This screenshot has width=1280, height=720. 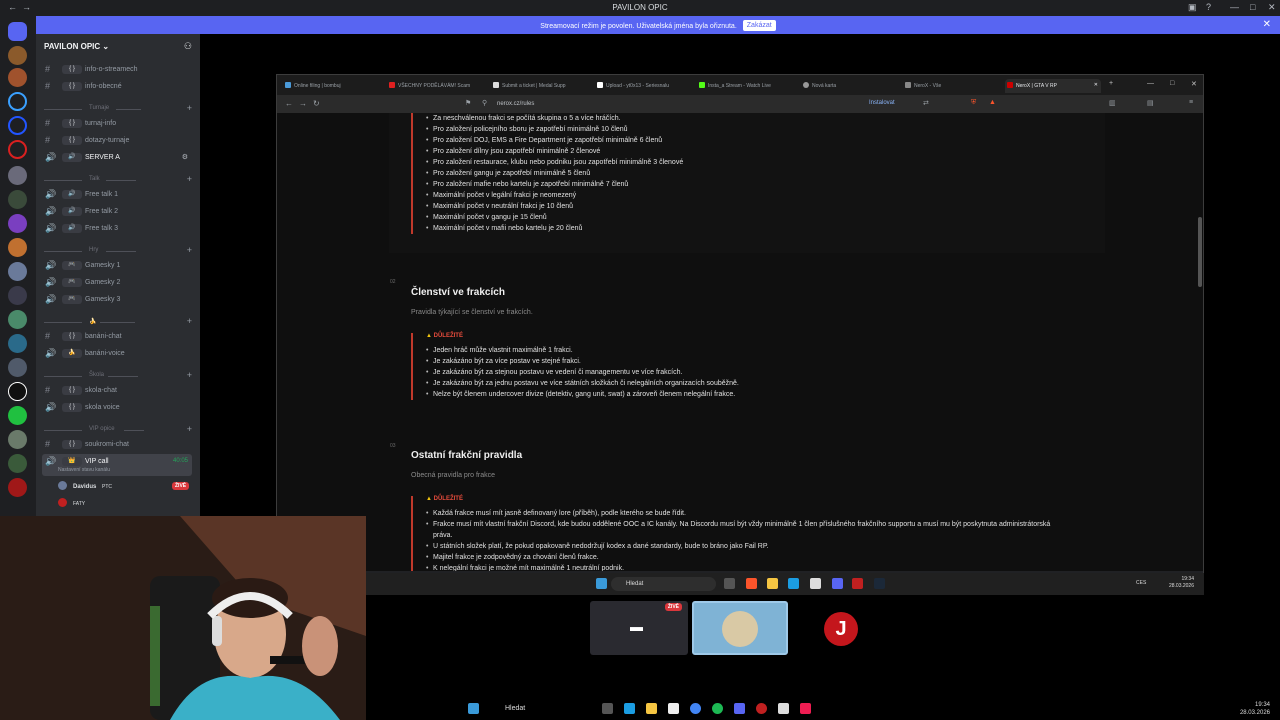 What do you see at coordinates (992, 102) in the screenshot?
I see `brave-rewards-icon: ▲` at bounding box center [992, 102].